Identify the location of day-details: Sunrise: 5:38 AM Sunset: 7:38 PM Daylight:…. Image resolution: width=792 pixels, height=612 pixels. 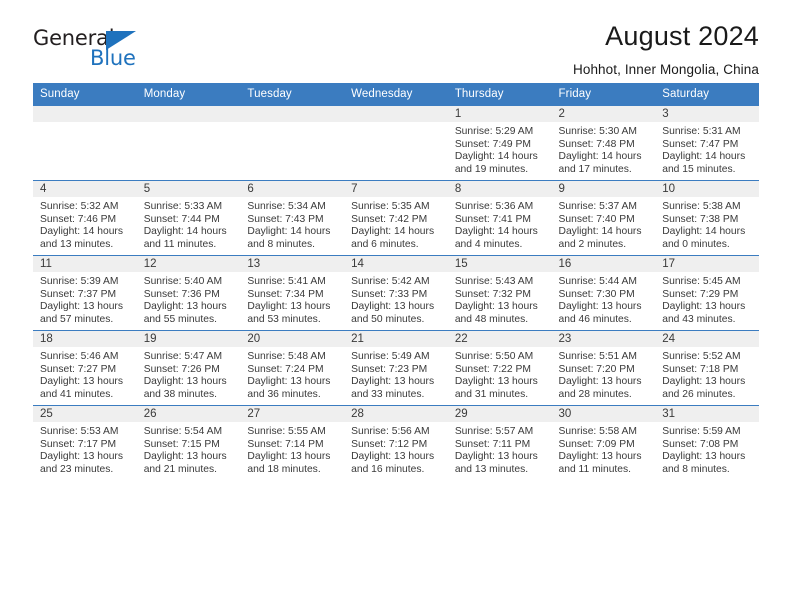
(707, 224).